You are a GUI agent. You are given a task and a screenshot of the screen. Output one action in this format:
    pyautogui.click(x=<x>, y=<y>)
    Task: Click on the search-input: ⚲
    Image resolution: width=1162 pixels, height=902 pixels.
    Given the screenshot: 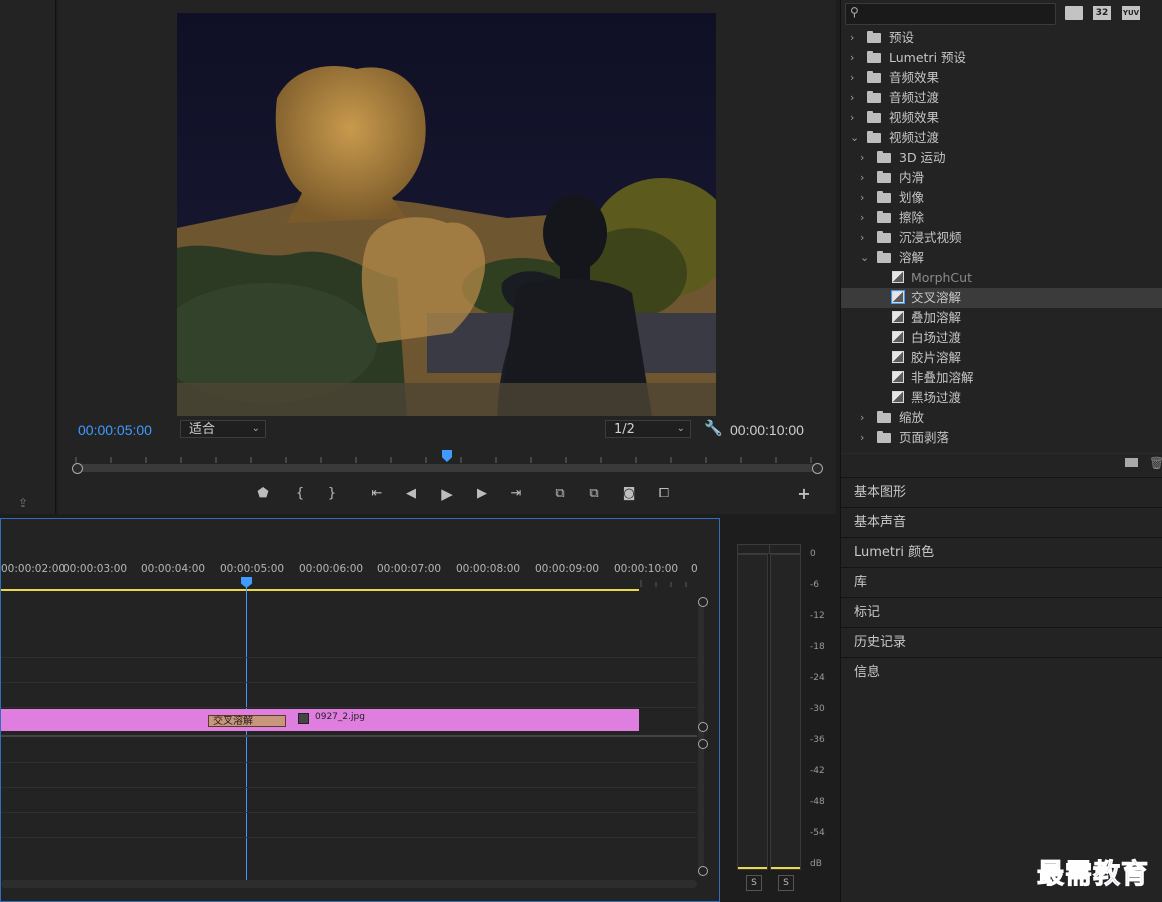 What is the action you would take?
    pyautogui.click(x=950, y=14)
    